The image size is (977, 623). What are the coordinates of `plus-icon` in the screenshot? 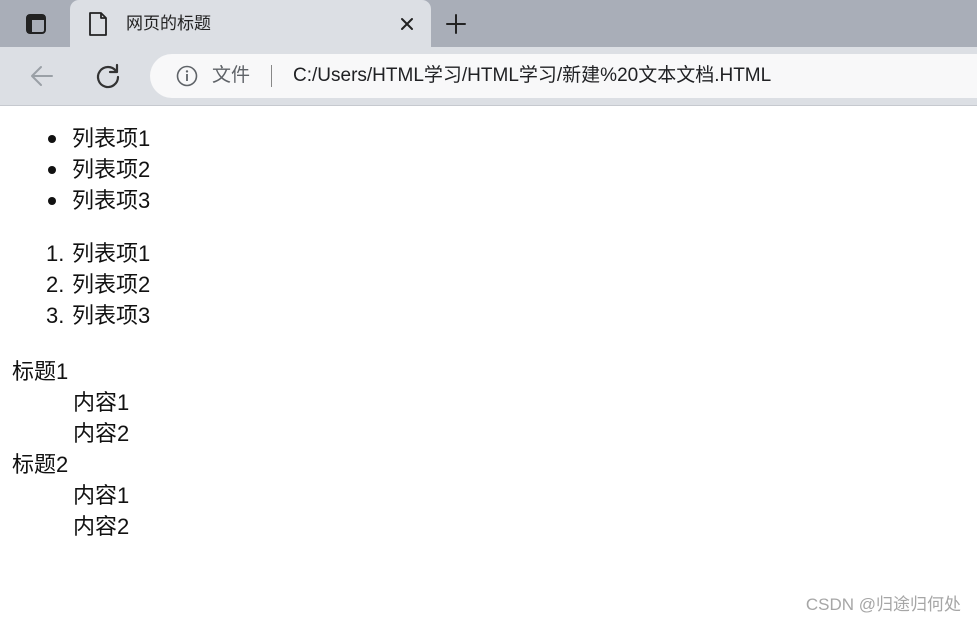 It's located at (456, 24).